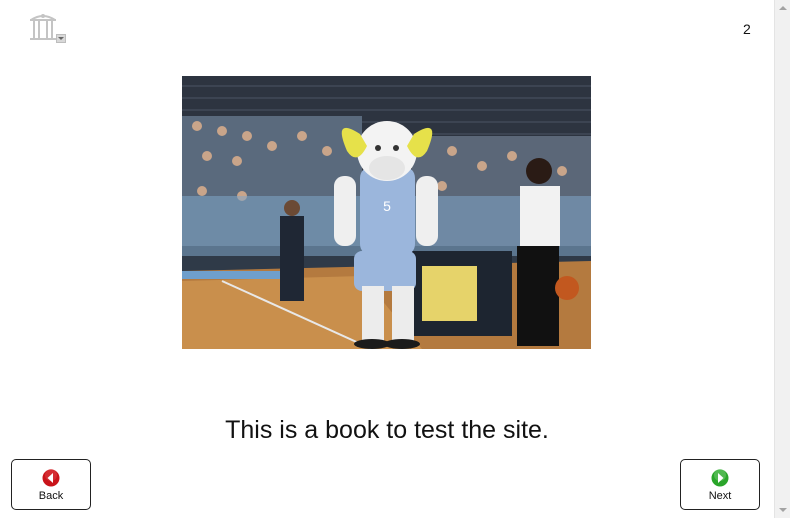  What do you see at coordinates (782, 259) in the screenshot?
I see `vertical-scrollbar` at bounding box center [782, 259].